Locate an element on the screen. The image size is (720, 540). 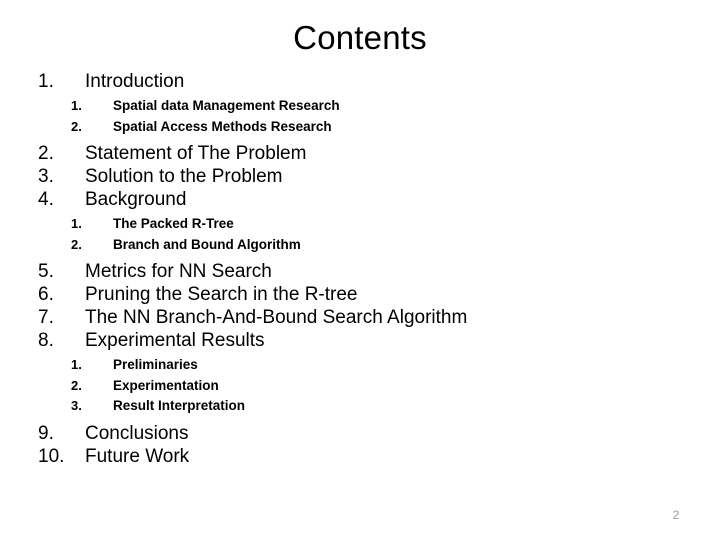
toc-entry-label: Future Work is located at coordinates (137, 456).